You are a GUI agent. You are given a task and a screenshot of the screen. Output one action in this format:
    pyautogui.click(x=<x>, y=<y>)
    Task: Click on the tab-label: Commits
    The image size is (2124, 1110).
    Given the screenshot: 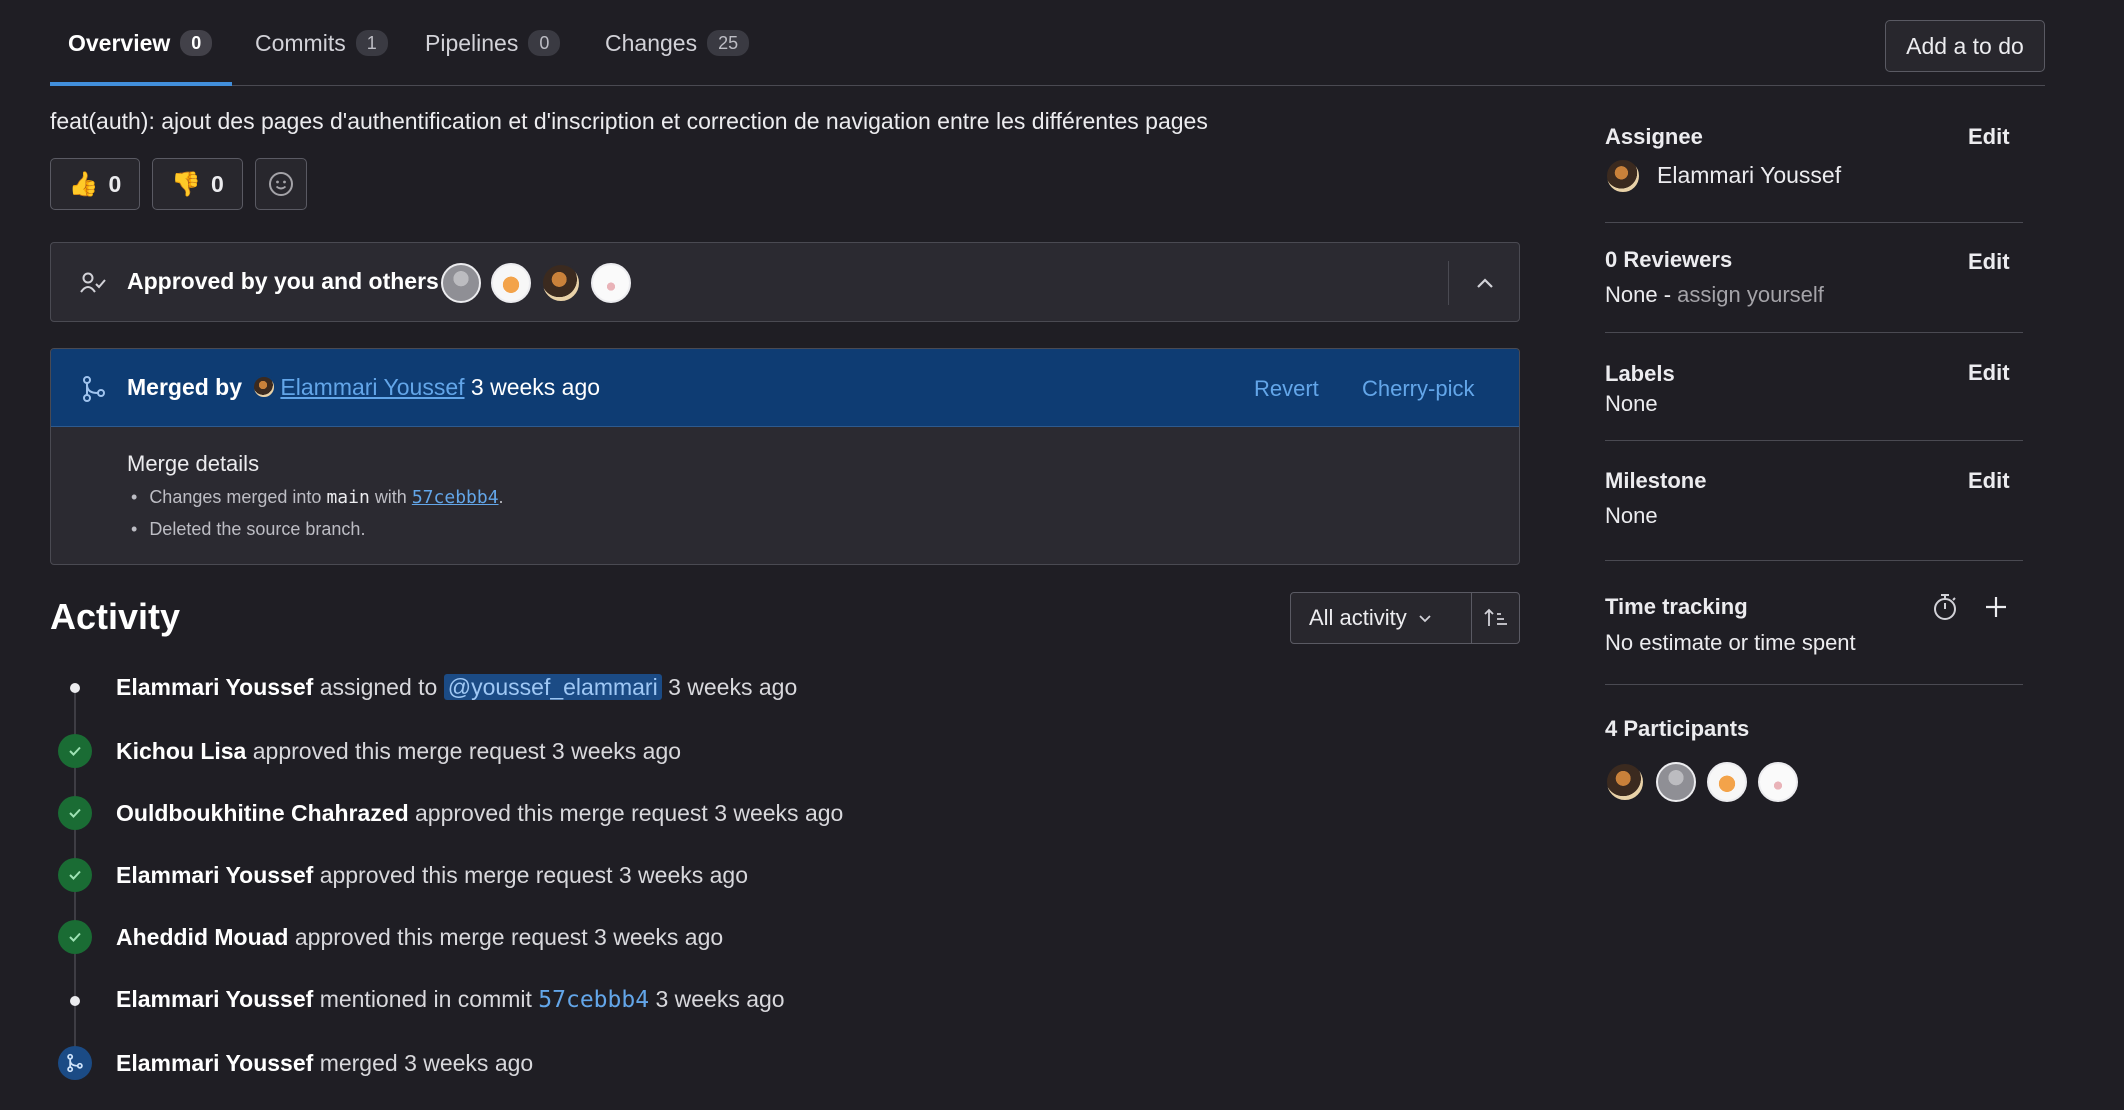 What is the action you would take?
    pyautogui.click(x=300, y=43)
    